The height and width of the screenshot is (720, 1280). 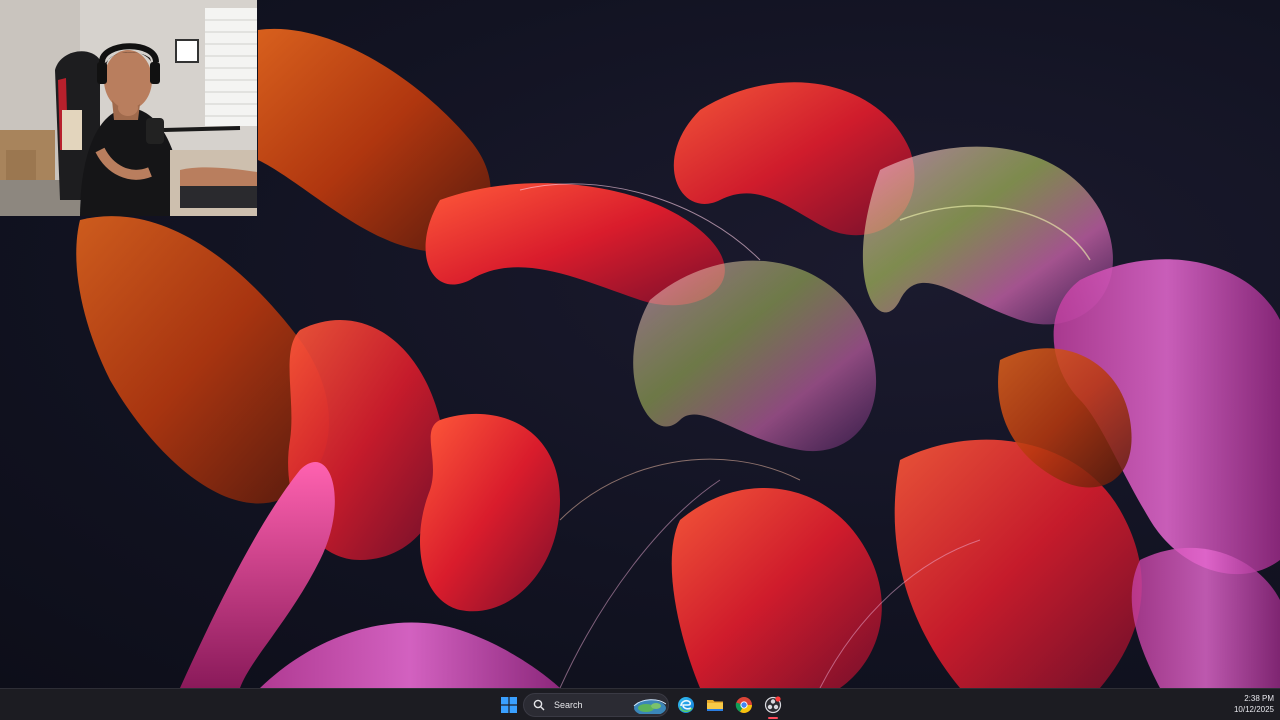 I want to click on taskbar: Search 2:38 PM 10/12/2025, so click(x=640, y=704).